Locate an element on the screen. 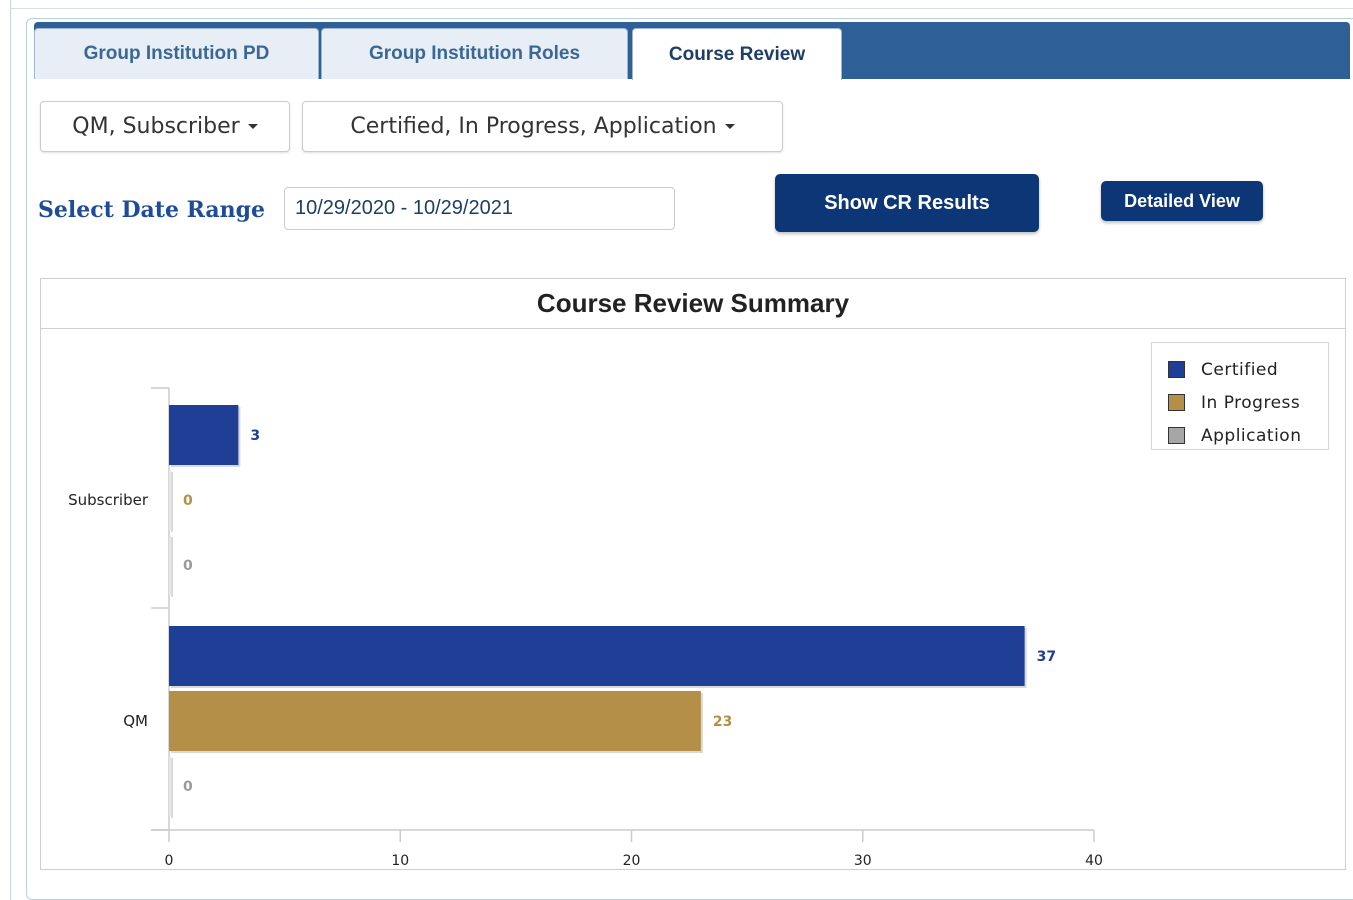 This screenshot has height=900, width=1353. x-tick-label: 20 is located at coordinates (632, 861).